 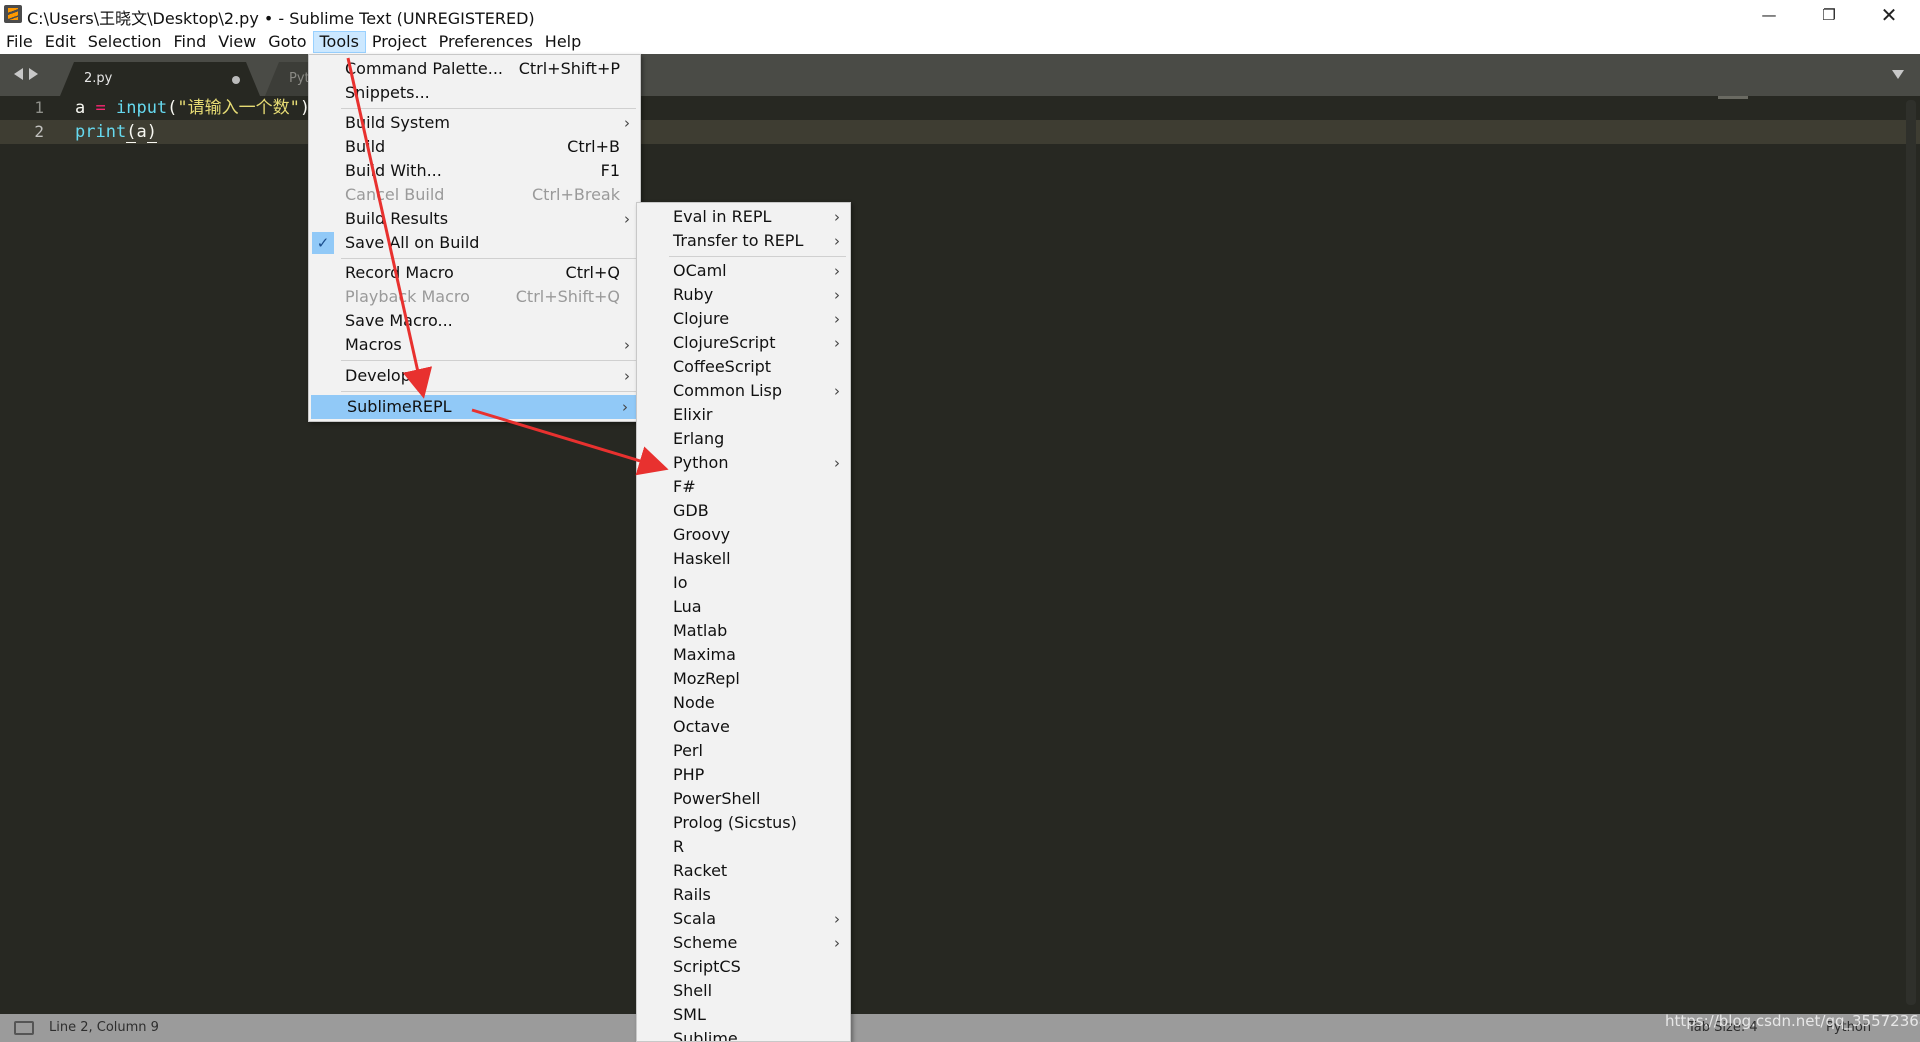 What do you see at coordinates (474, 219) in the screenshot?
I see `menu-item-build-results: Build Results ›` at bounding box center [474, 219].